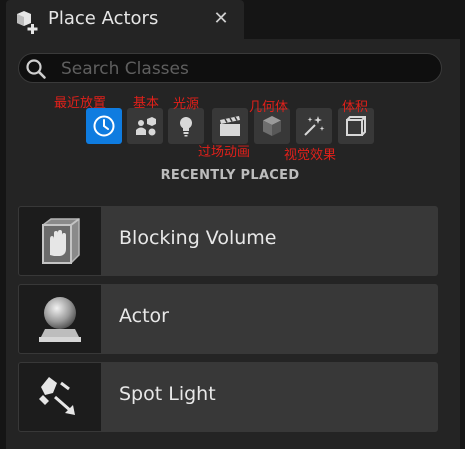  I want to click on actor-sphere-icon, so click(60, 319).